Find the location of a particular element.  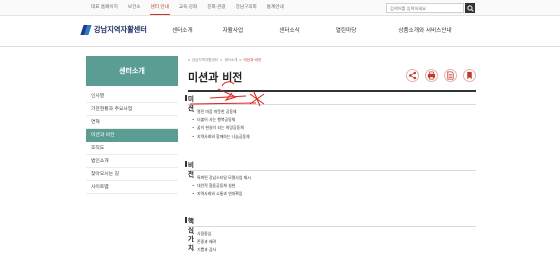

main-header: 강남지역자활센터 센터소개 자활사업 센터소식 열린마당 상품소개와 서비스안내 is located at coordinates (280, 32).